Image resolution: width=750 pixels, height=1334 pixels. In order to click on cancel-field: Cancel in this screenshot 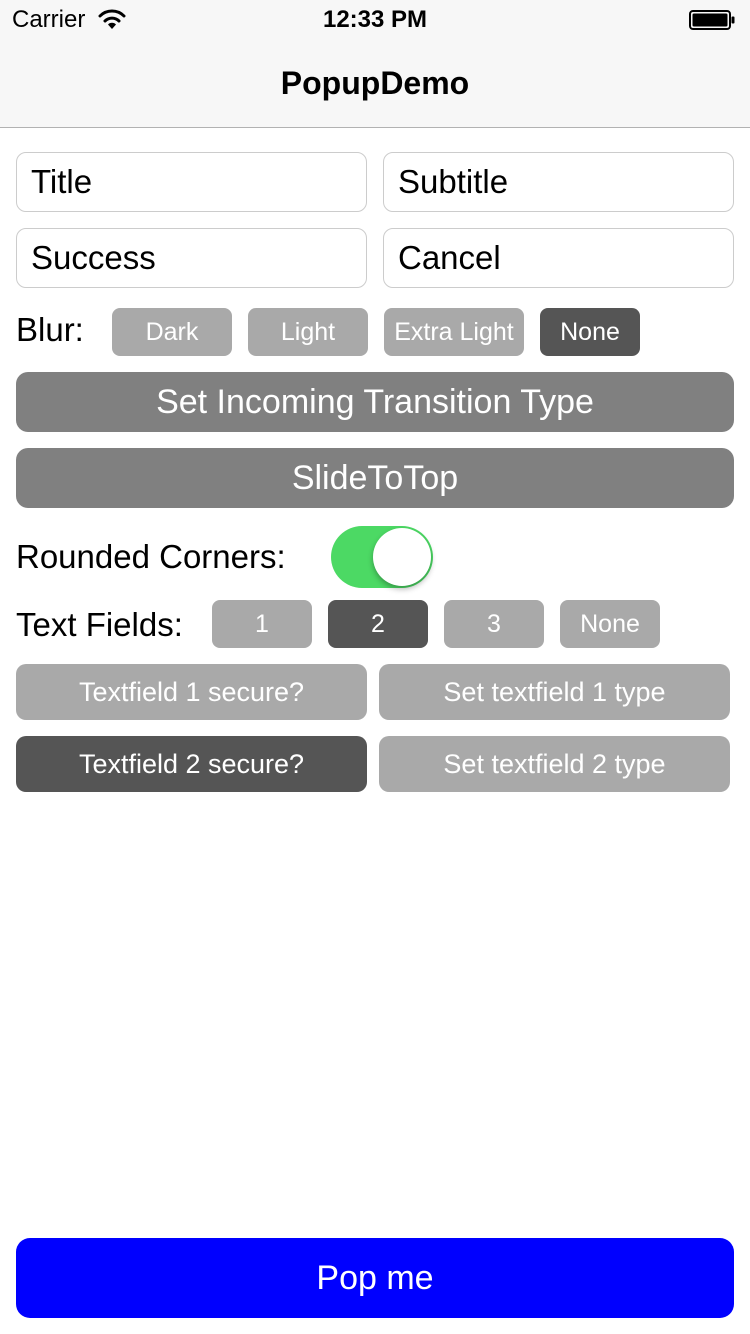, I will do `click(558, 258)`.